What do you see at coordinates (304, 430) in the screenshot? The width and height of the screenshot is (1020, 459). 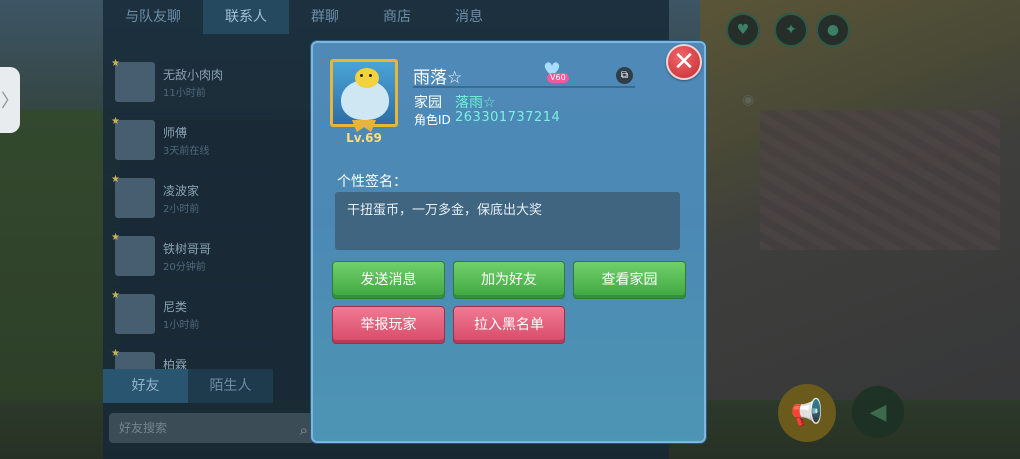 I see `search-icon: ⌕` at bounding box center [304, 430].